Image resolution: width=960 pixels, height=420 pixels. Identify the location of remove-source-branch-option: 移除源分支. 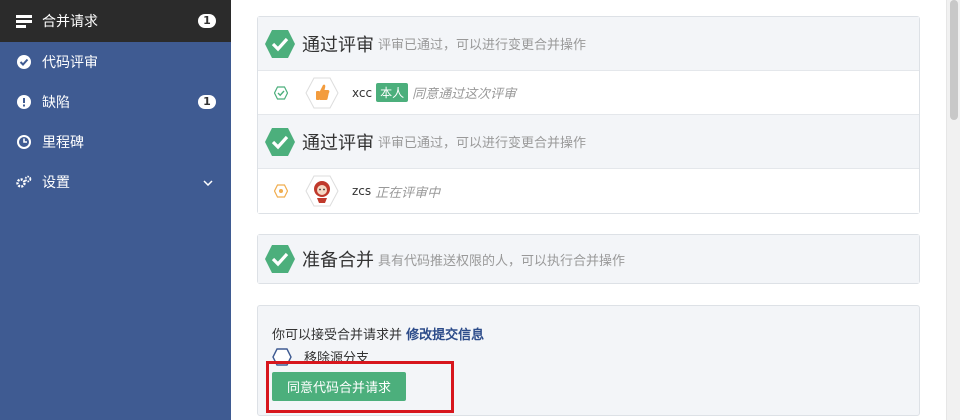
(320, 356).